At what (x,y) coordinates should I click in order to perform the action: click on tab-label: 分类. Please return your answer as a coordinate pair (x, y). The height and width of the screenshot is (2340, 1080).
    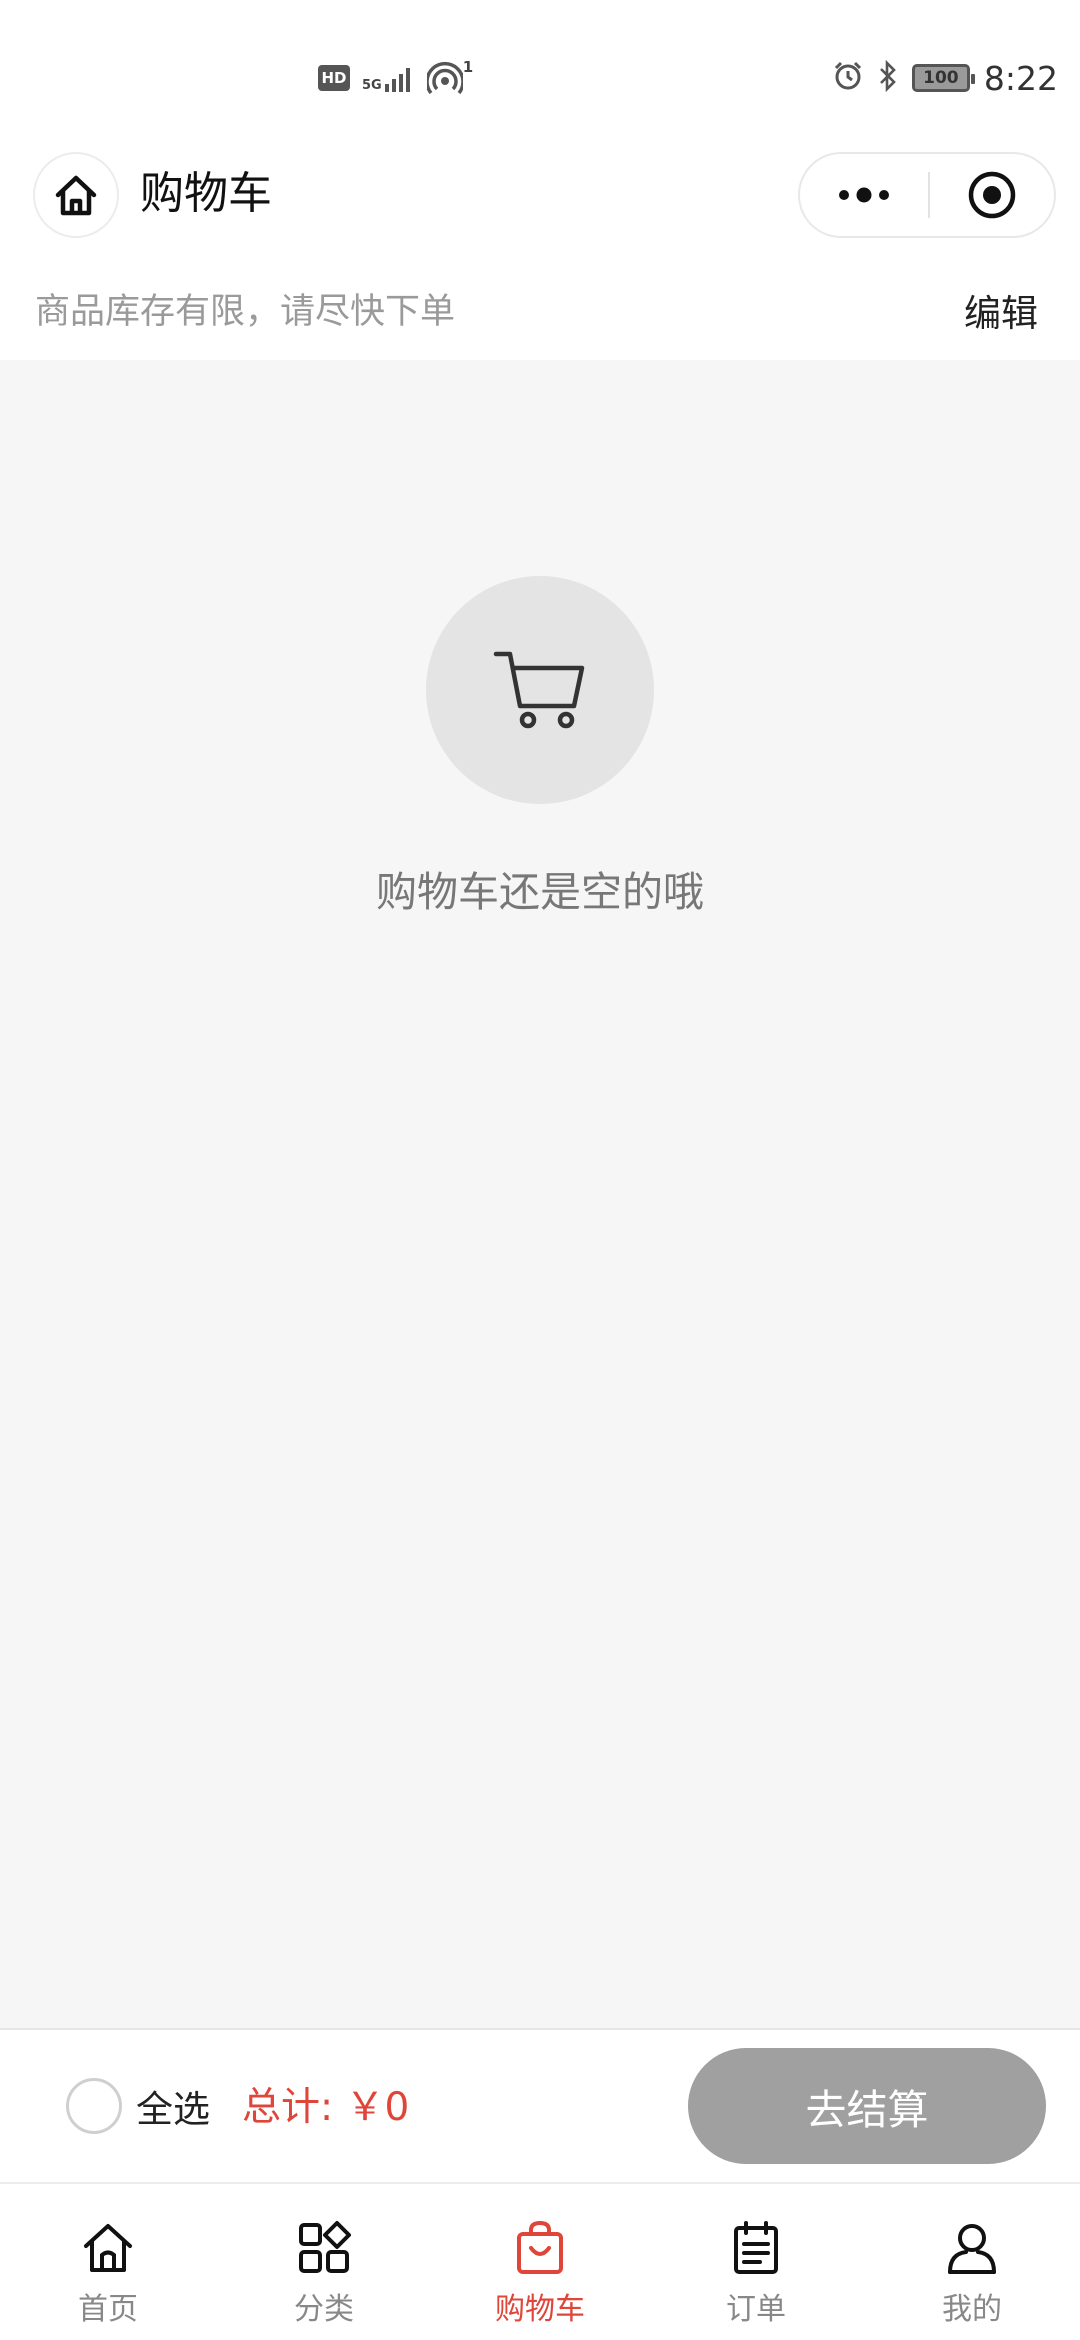
    Looking at the image, I should click on (324, 2309).